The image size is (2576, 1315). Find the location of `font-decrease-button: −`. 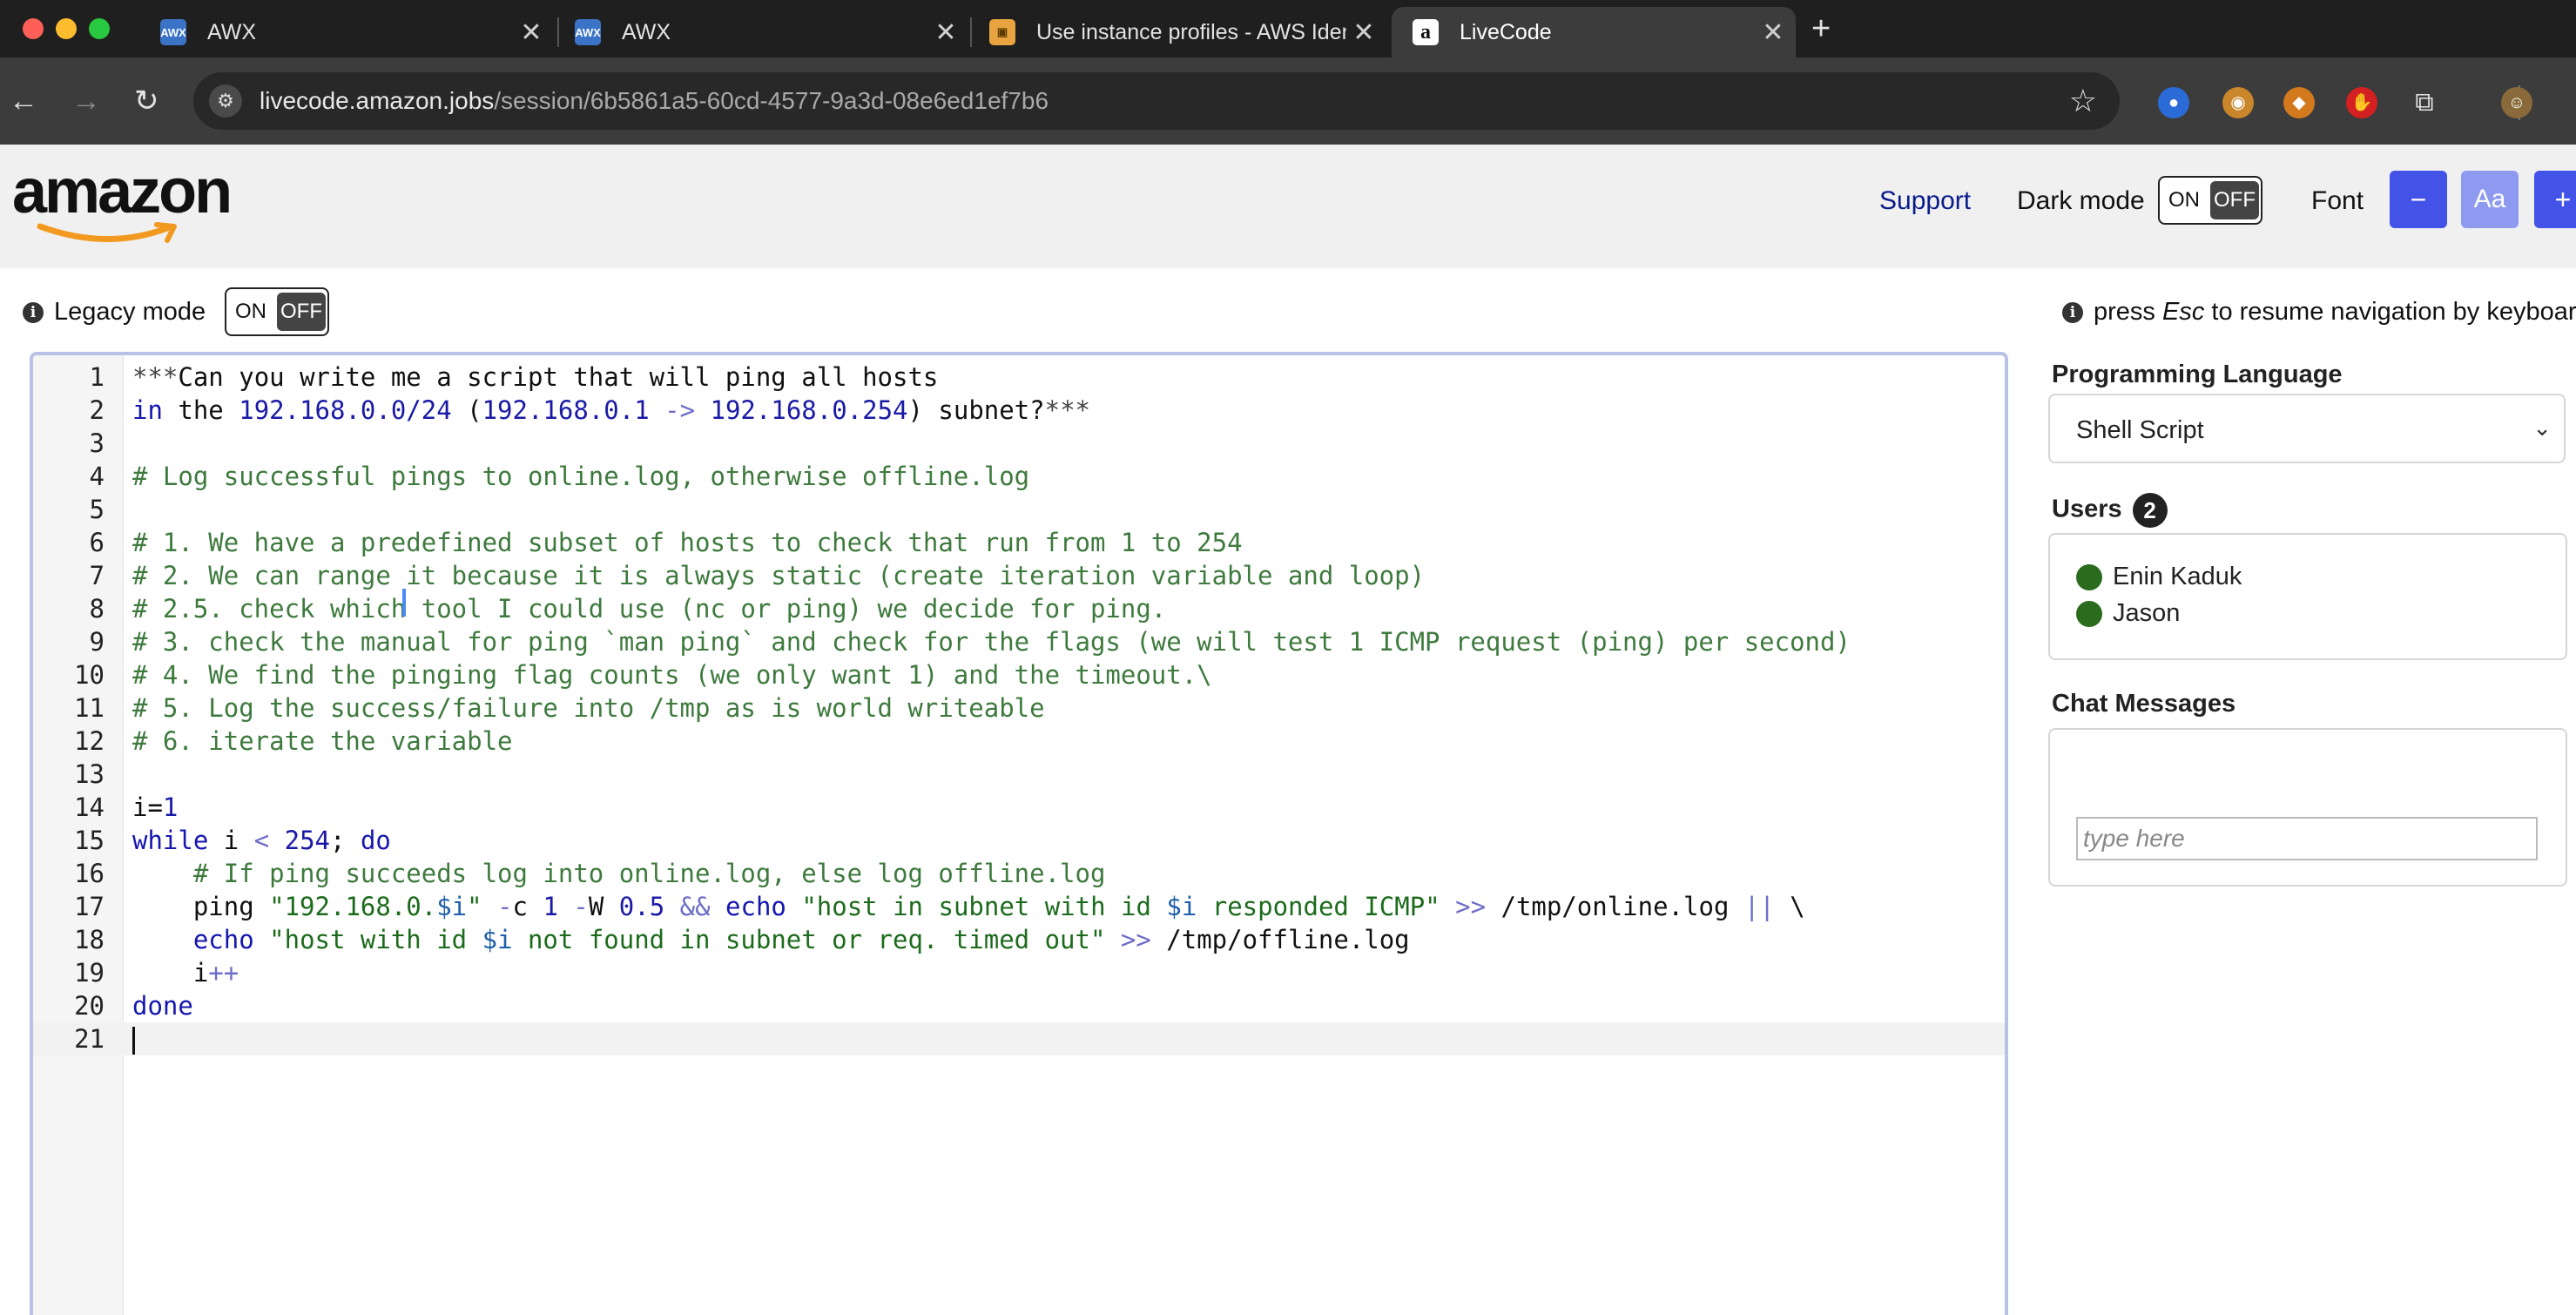

font-decrease-button: − is located at coordinates (2418, 199).